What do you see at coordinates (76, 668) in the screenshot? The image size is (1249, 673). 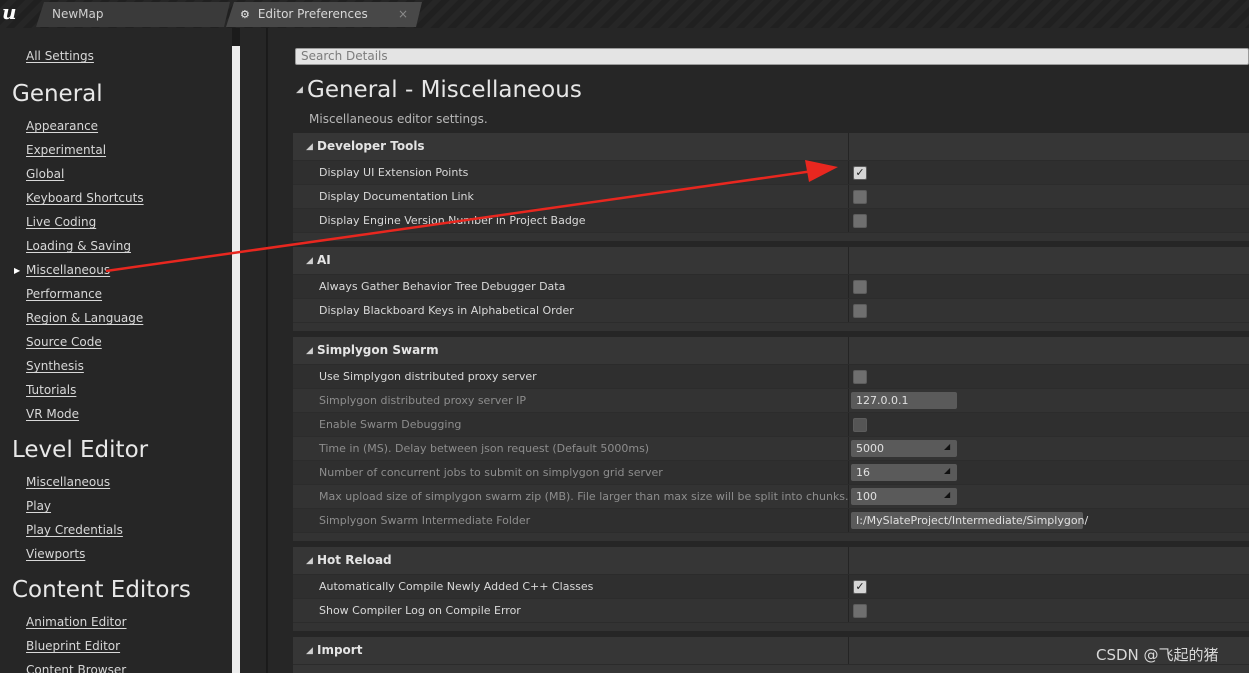 I see `nav-item: Content Browser` at bounding box center [76, 668].